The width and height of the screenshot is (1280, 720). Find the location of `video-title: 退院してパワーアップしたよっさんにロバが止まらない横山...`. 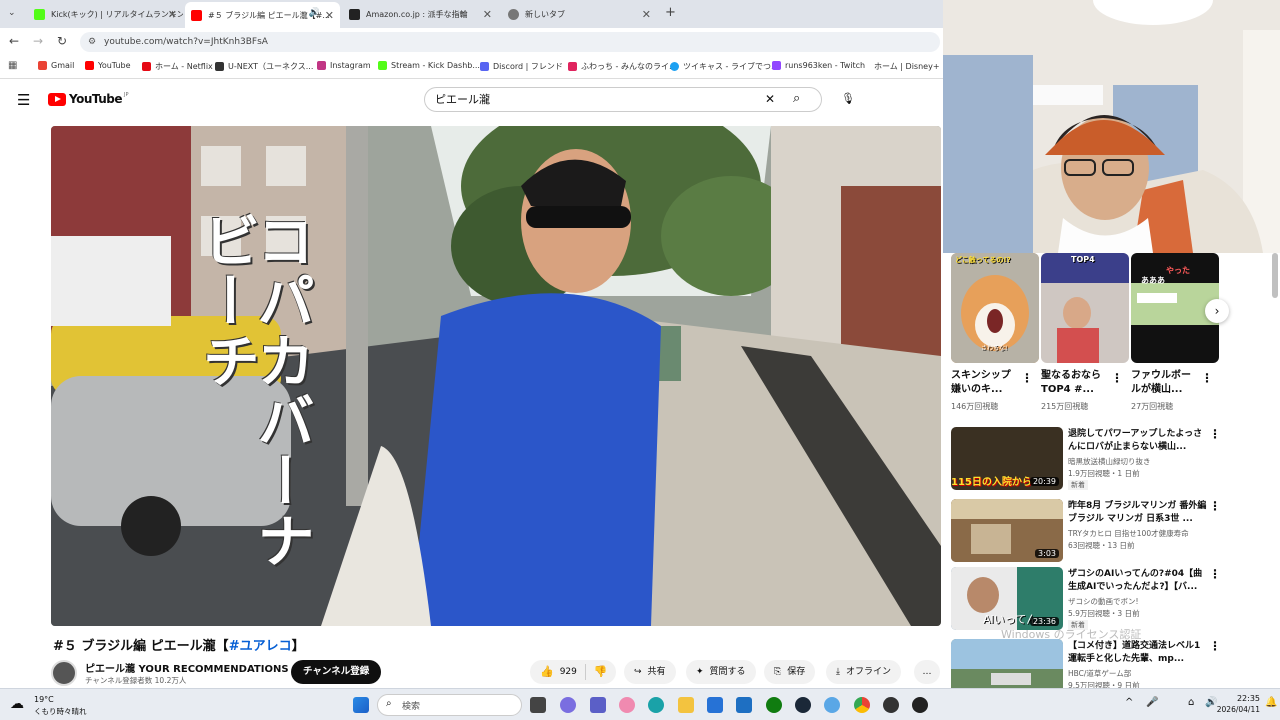

video-title: 退院してパワーアップしたよっさんにロバが止まらない横山... is located at coordinates (1138, 441).